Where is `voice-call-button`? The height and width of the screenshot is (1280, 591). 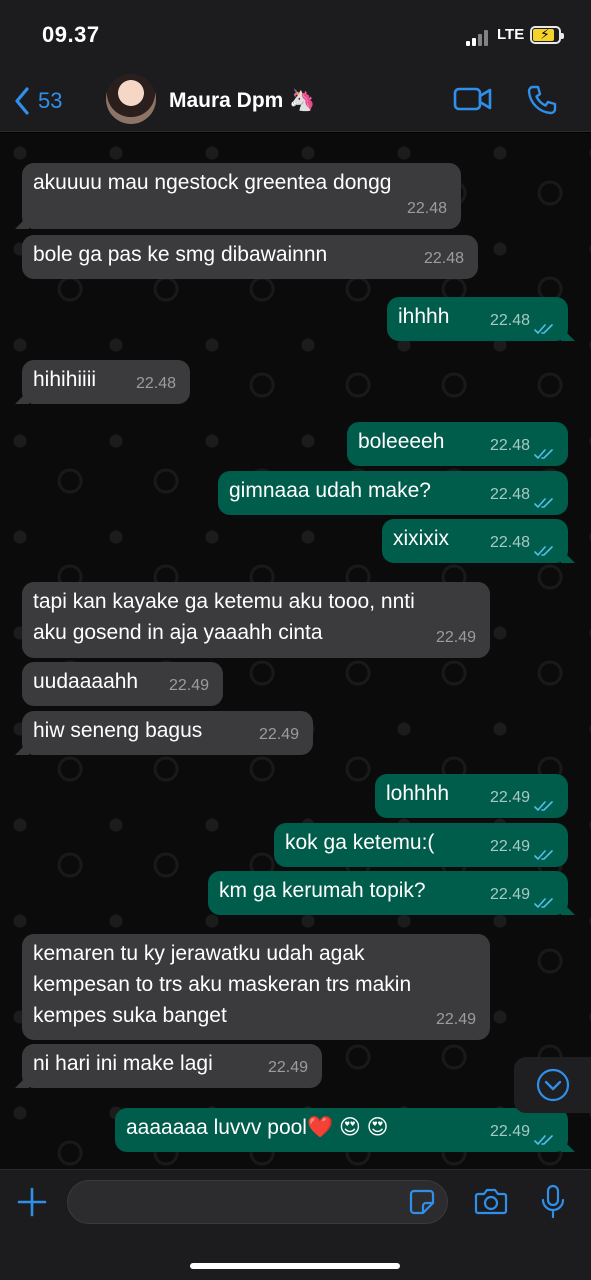 voice-call-button is located at coordinates (542, 102).